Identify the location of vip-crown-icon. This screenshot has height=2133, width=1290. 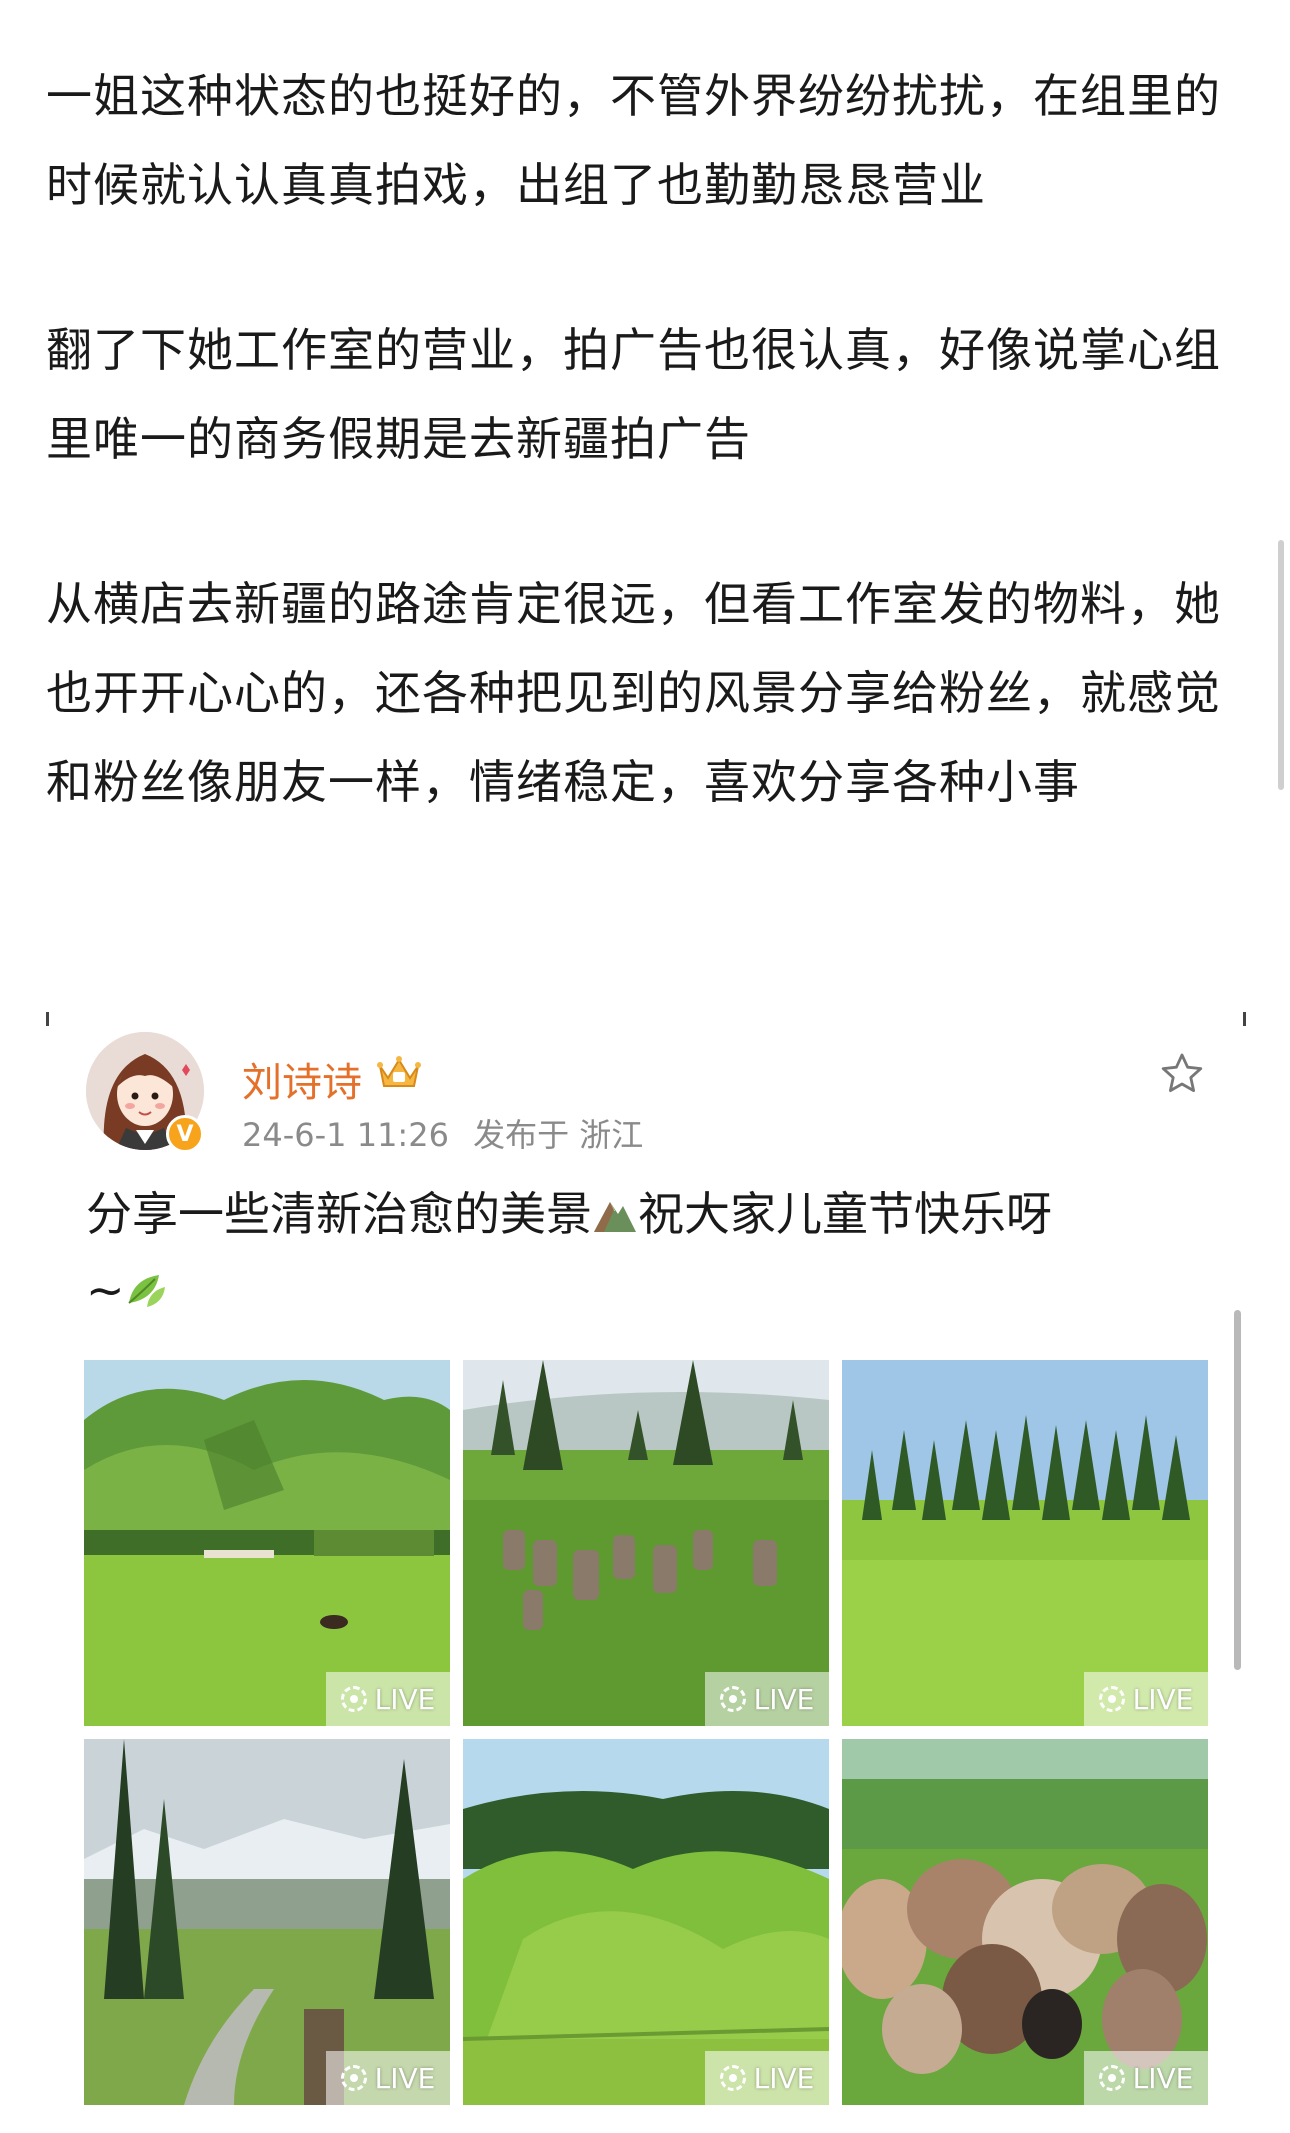
(399, 1074).